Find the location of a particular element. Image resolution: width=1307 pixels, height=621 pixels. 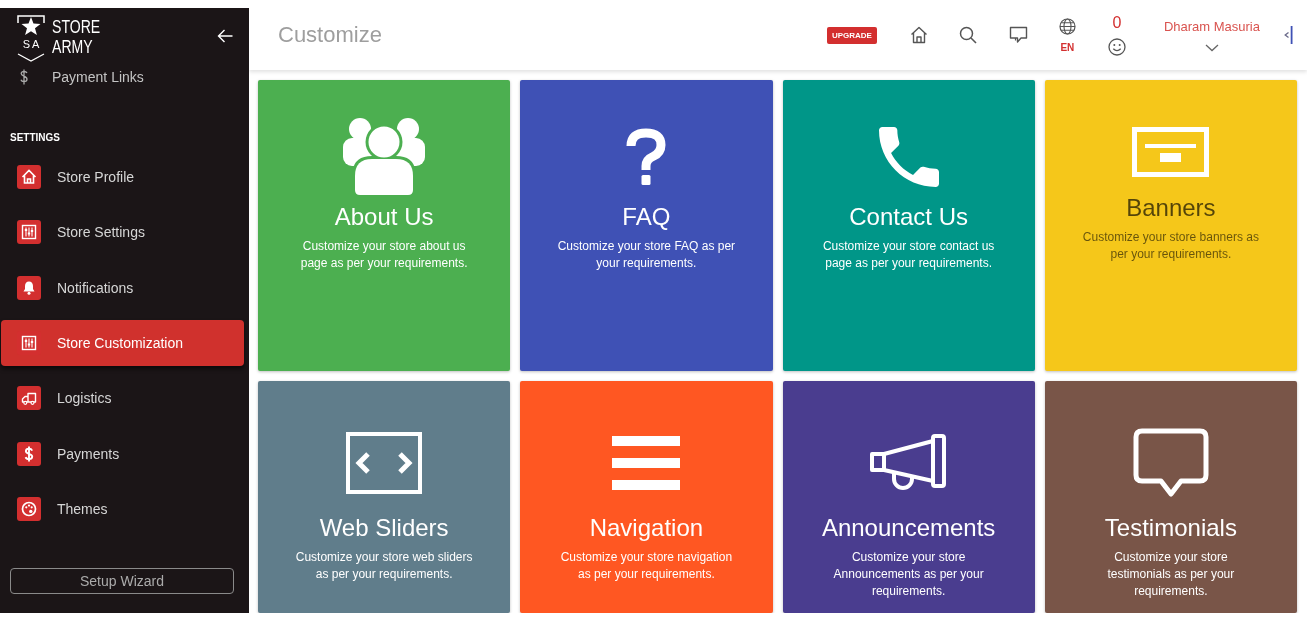

sidebar-item: Logistics is located at coordinates (122, 398).